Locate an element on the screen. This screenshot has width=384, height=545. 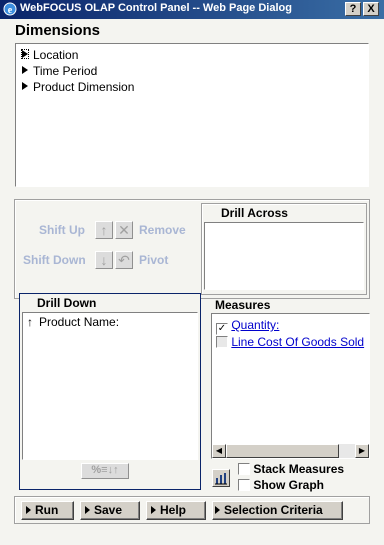
tree-item-product-dimension: Product Dimension is located at coordinates (78, 88).